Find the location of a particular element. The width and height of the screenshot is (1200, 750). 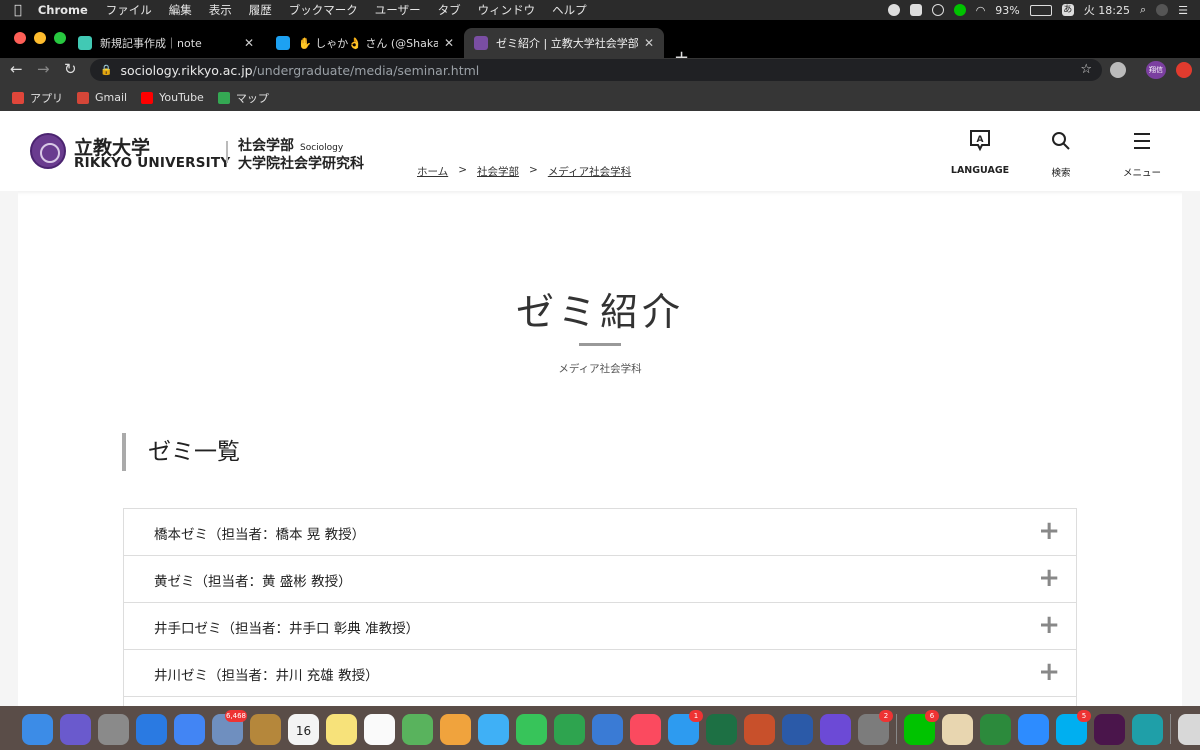

line-status-icon is located at coordinates (959, 10).